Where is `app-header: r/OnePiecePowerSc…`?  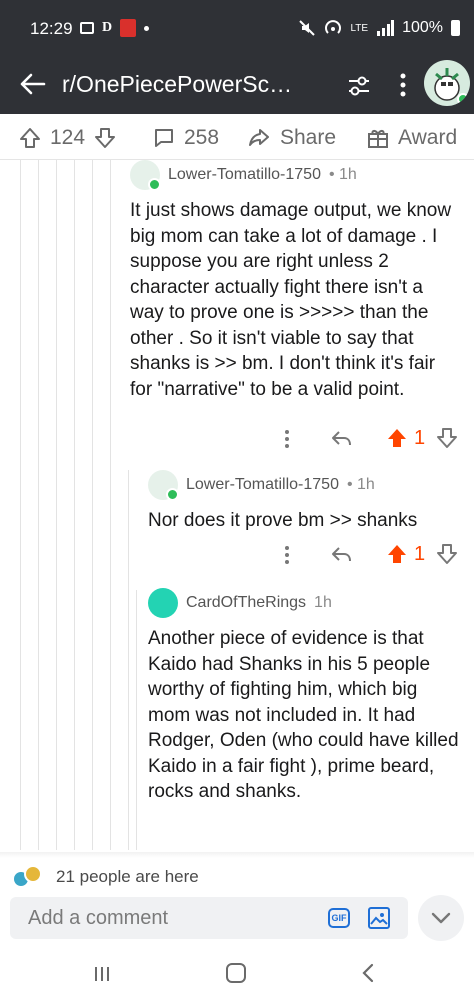 app-header: r/OnePiecePowerSc… is located at coordinates (237, 85).